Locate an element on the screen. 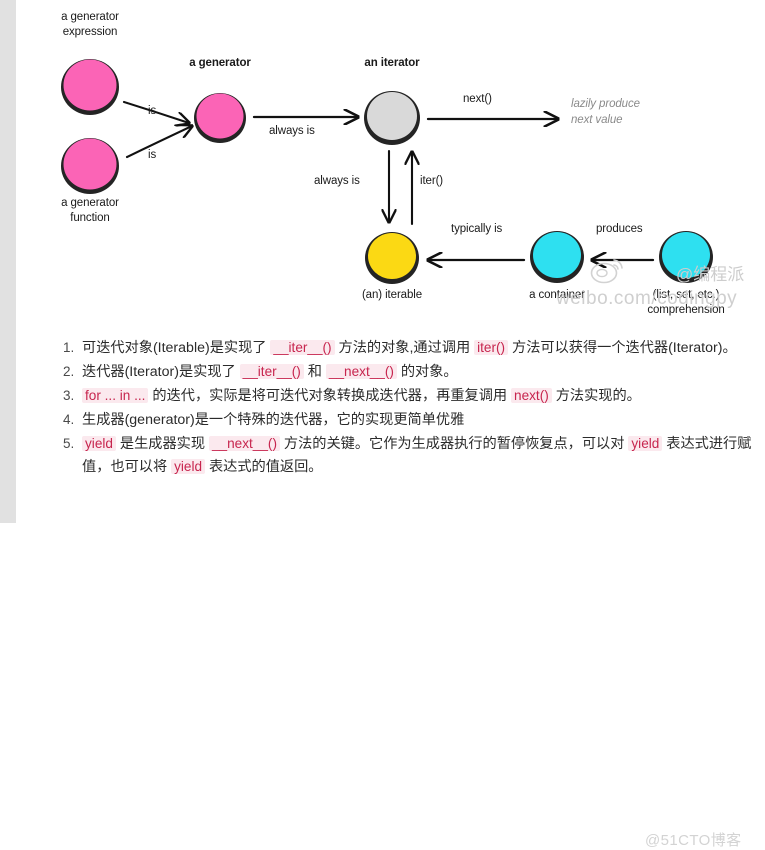  inline-code: iter() is located at coordinates (491, 347).